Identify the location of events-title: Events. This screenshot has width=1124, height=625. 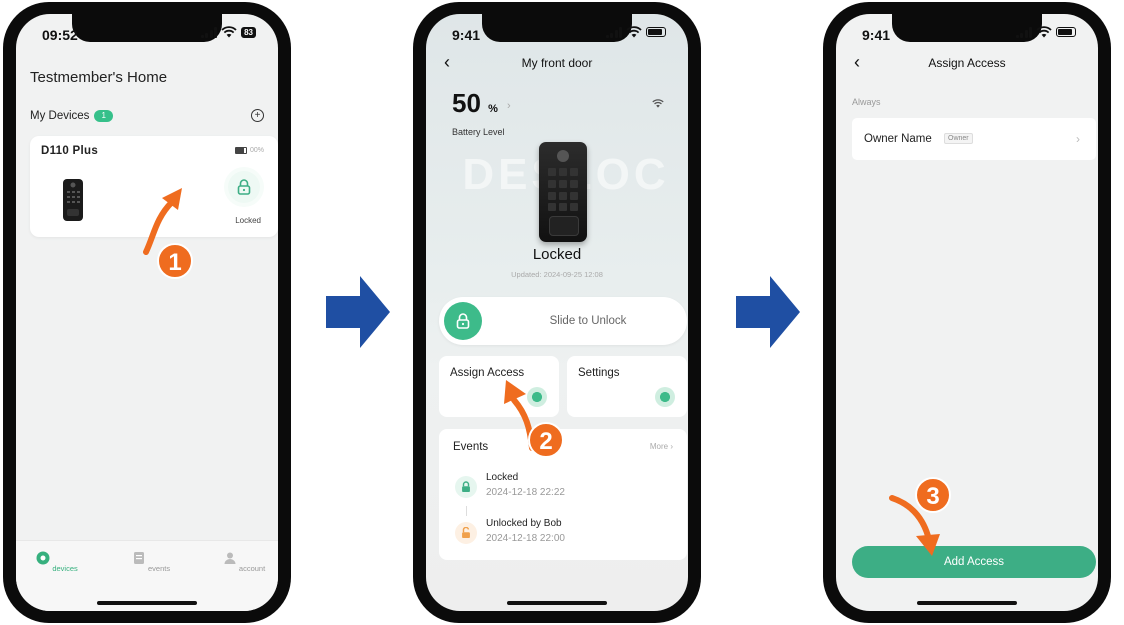
(471, 447).